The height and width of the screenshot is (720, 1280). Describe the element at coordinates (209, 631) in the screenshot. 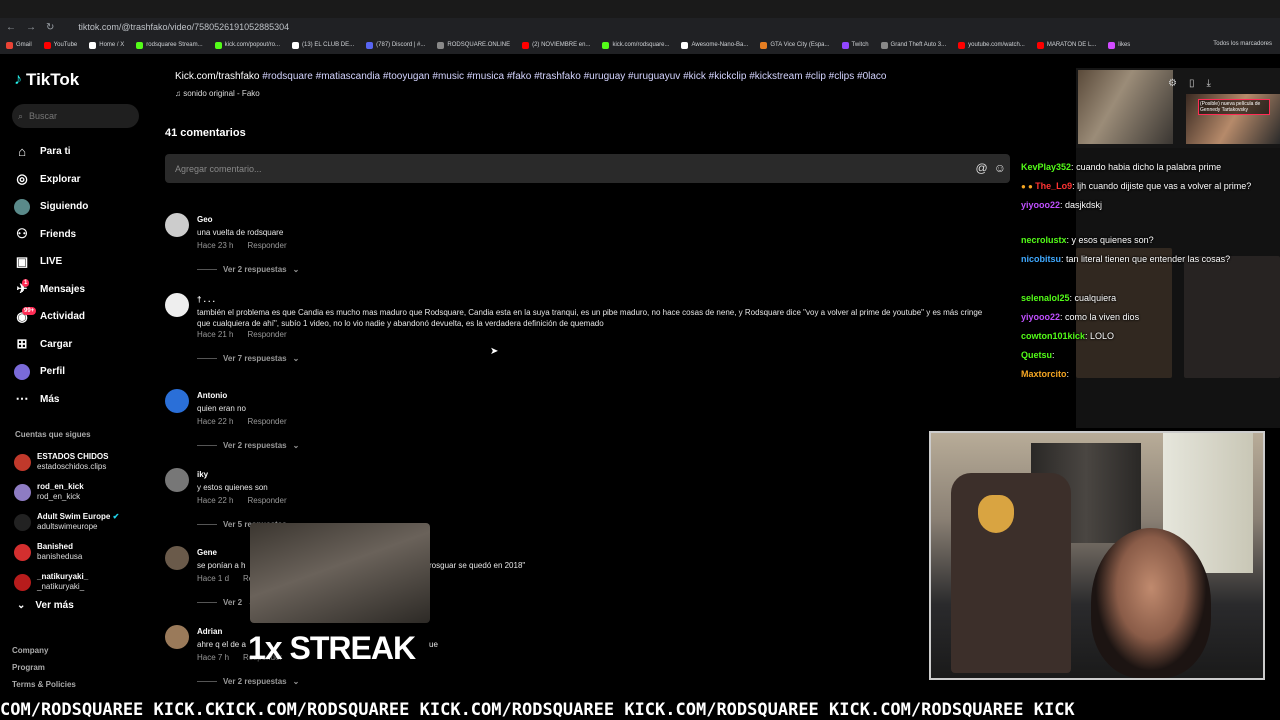

I see `comment-username: Adrian` at that location.